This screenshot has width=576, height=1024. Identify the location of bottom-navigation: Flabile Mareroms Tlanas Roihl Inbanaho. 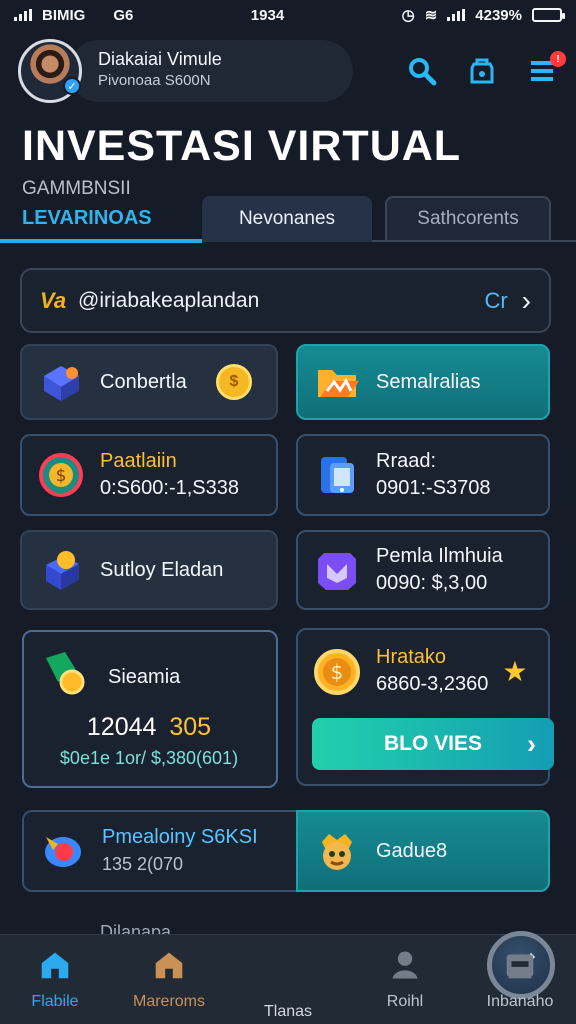
(288, 977).